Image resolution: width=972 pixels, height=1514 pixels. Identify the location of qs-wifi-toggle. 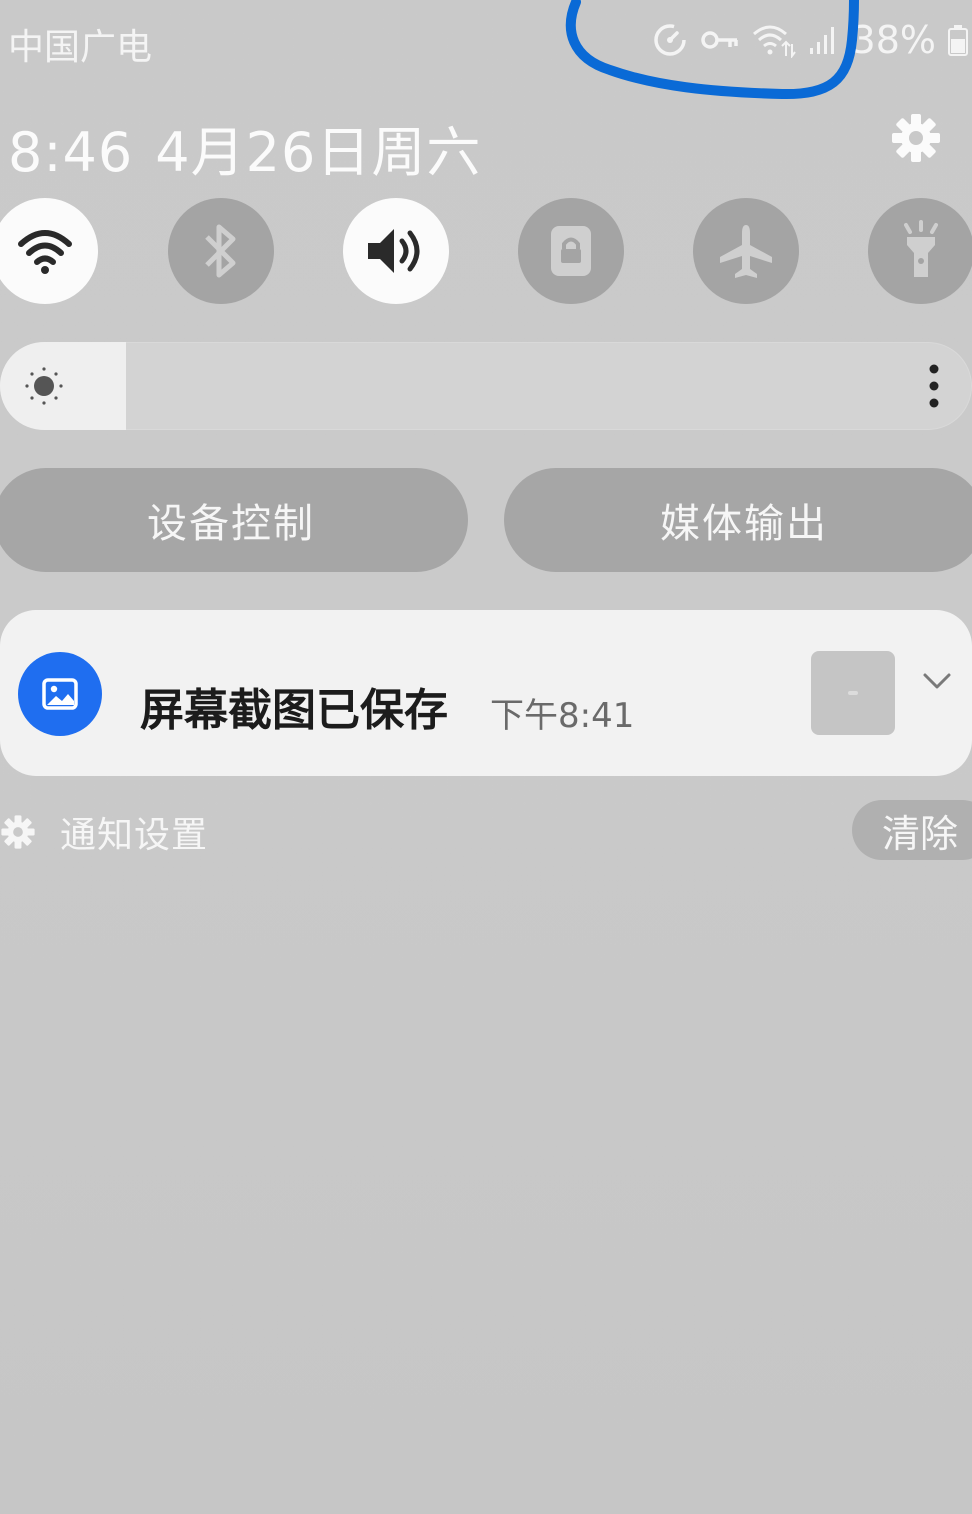
(49, 251).